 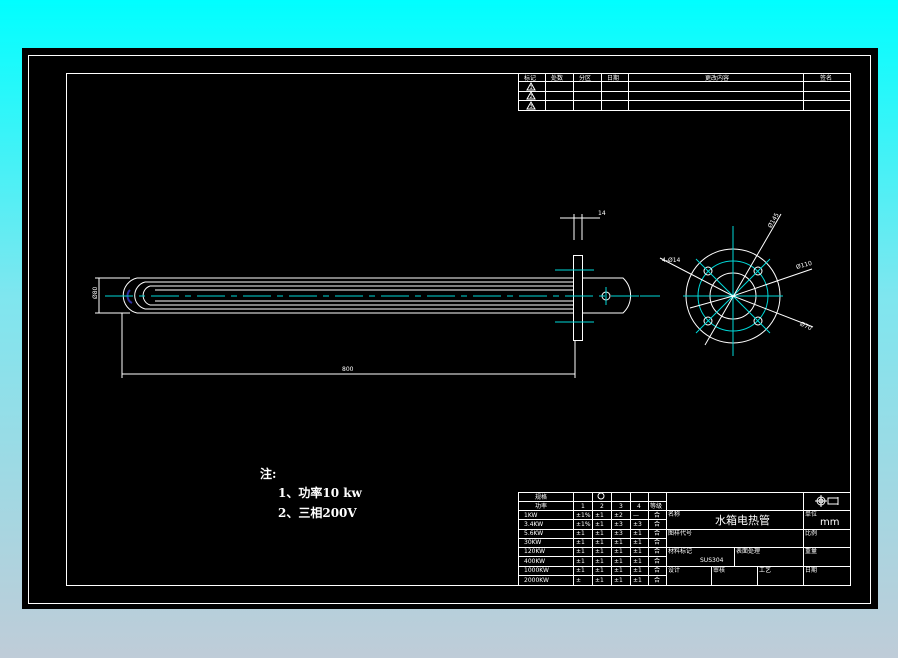 What do you see at coordinates (531, 107) in the screenshot?
I see `rev-mark: 3` at bounding box center [531, 107].